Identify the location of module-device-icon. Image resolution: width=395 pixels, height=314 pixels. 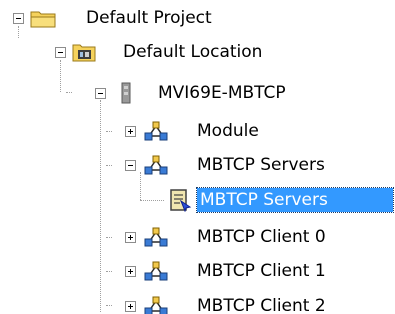
(126, 95).